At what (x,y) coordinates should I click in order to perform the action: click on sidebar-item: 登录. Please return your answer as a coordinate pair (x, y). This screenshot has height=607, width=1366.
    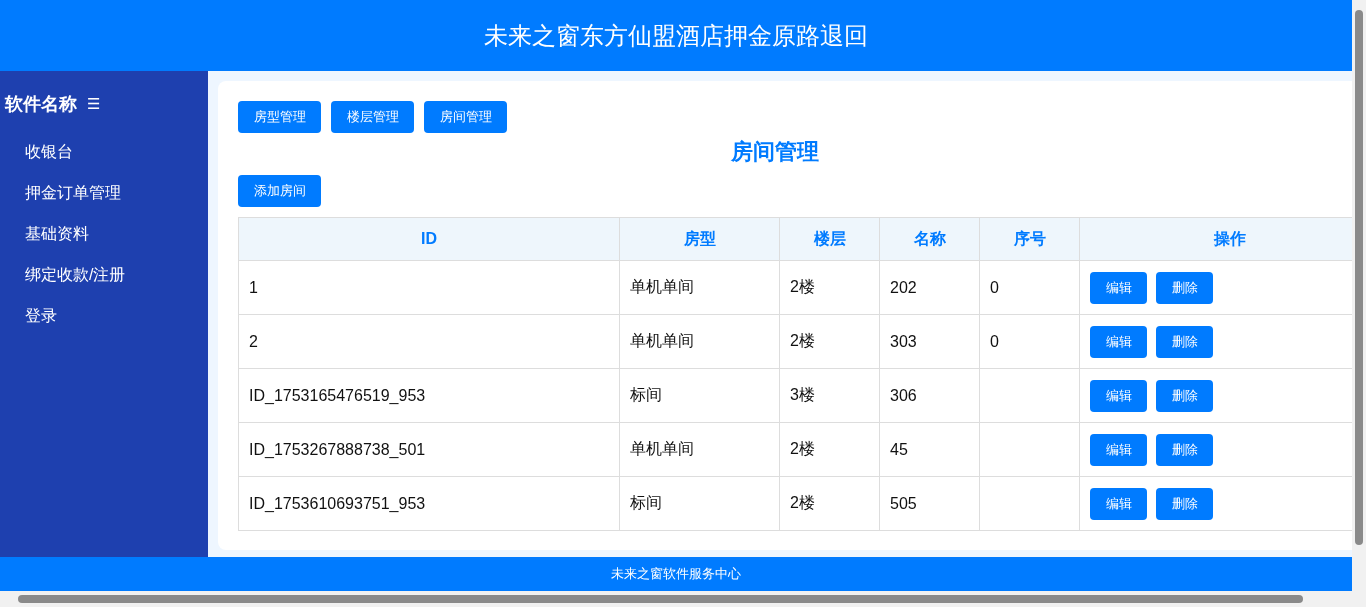
    Looking at the image, I should click on (104, 324).